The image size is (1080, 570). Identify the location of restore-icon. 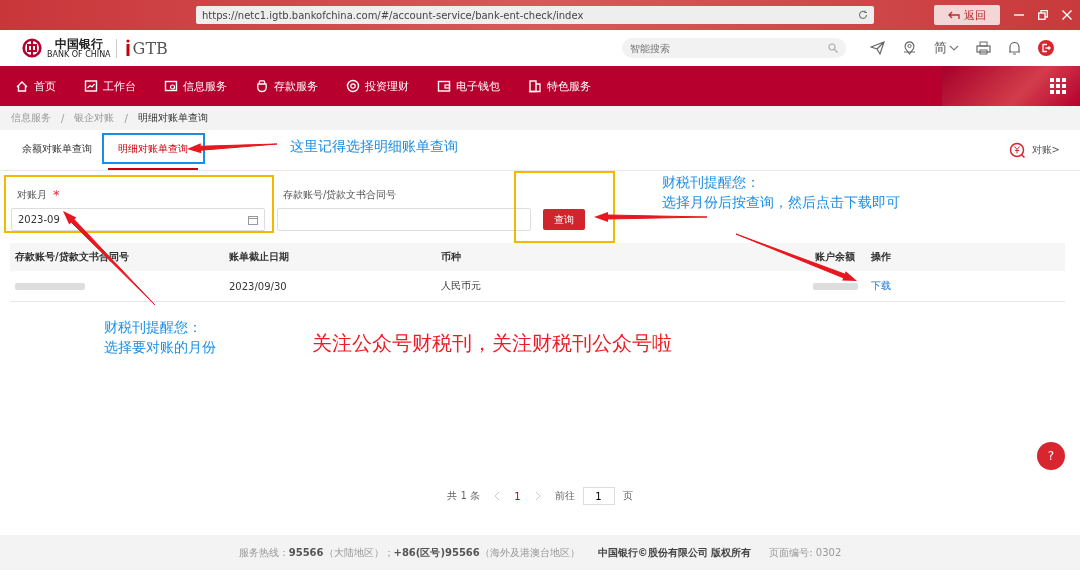
(1043, 15).